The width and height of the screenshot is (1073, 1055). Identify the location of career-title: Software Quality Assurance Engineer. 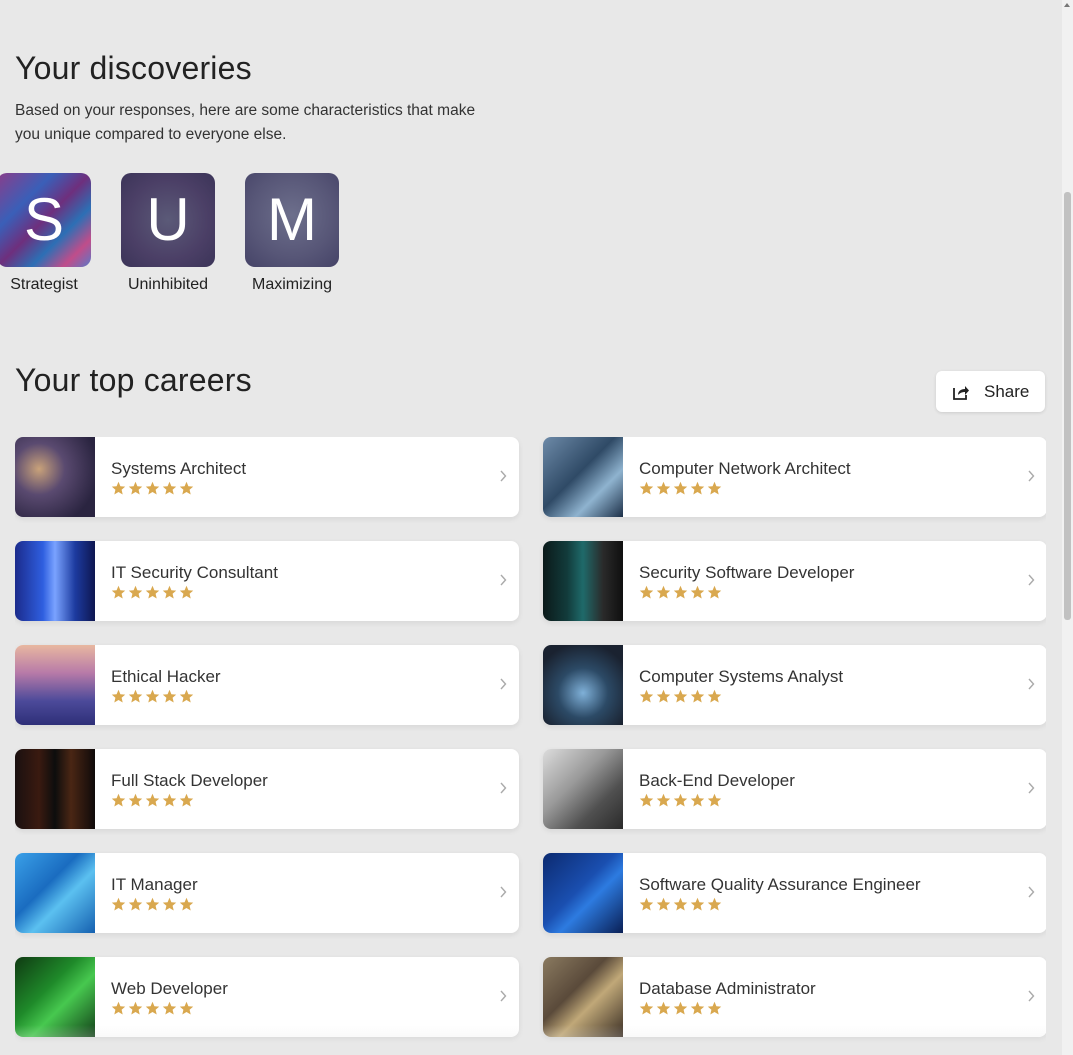
(780, 884).